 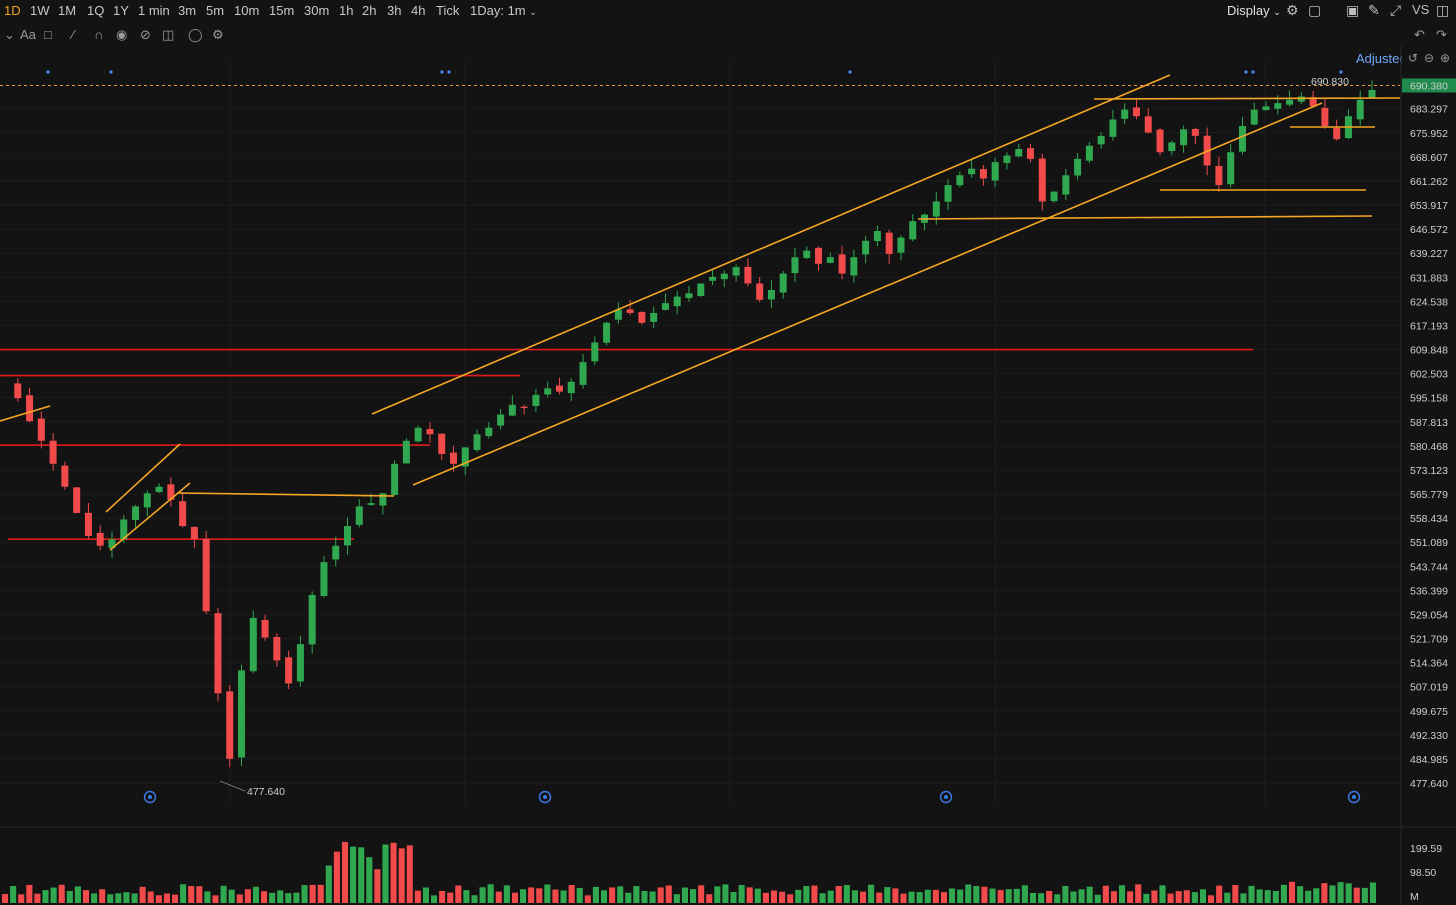 I want to click on price-tick-label: 499.675, so click(x=1429, y=712).